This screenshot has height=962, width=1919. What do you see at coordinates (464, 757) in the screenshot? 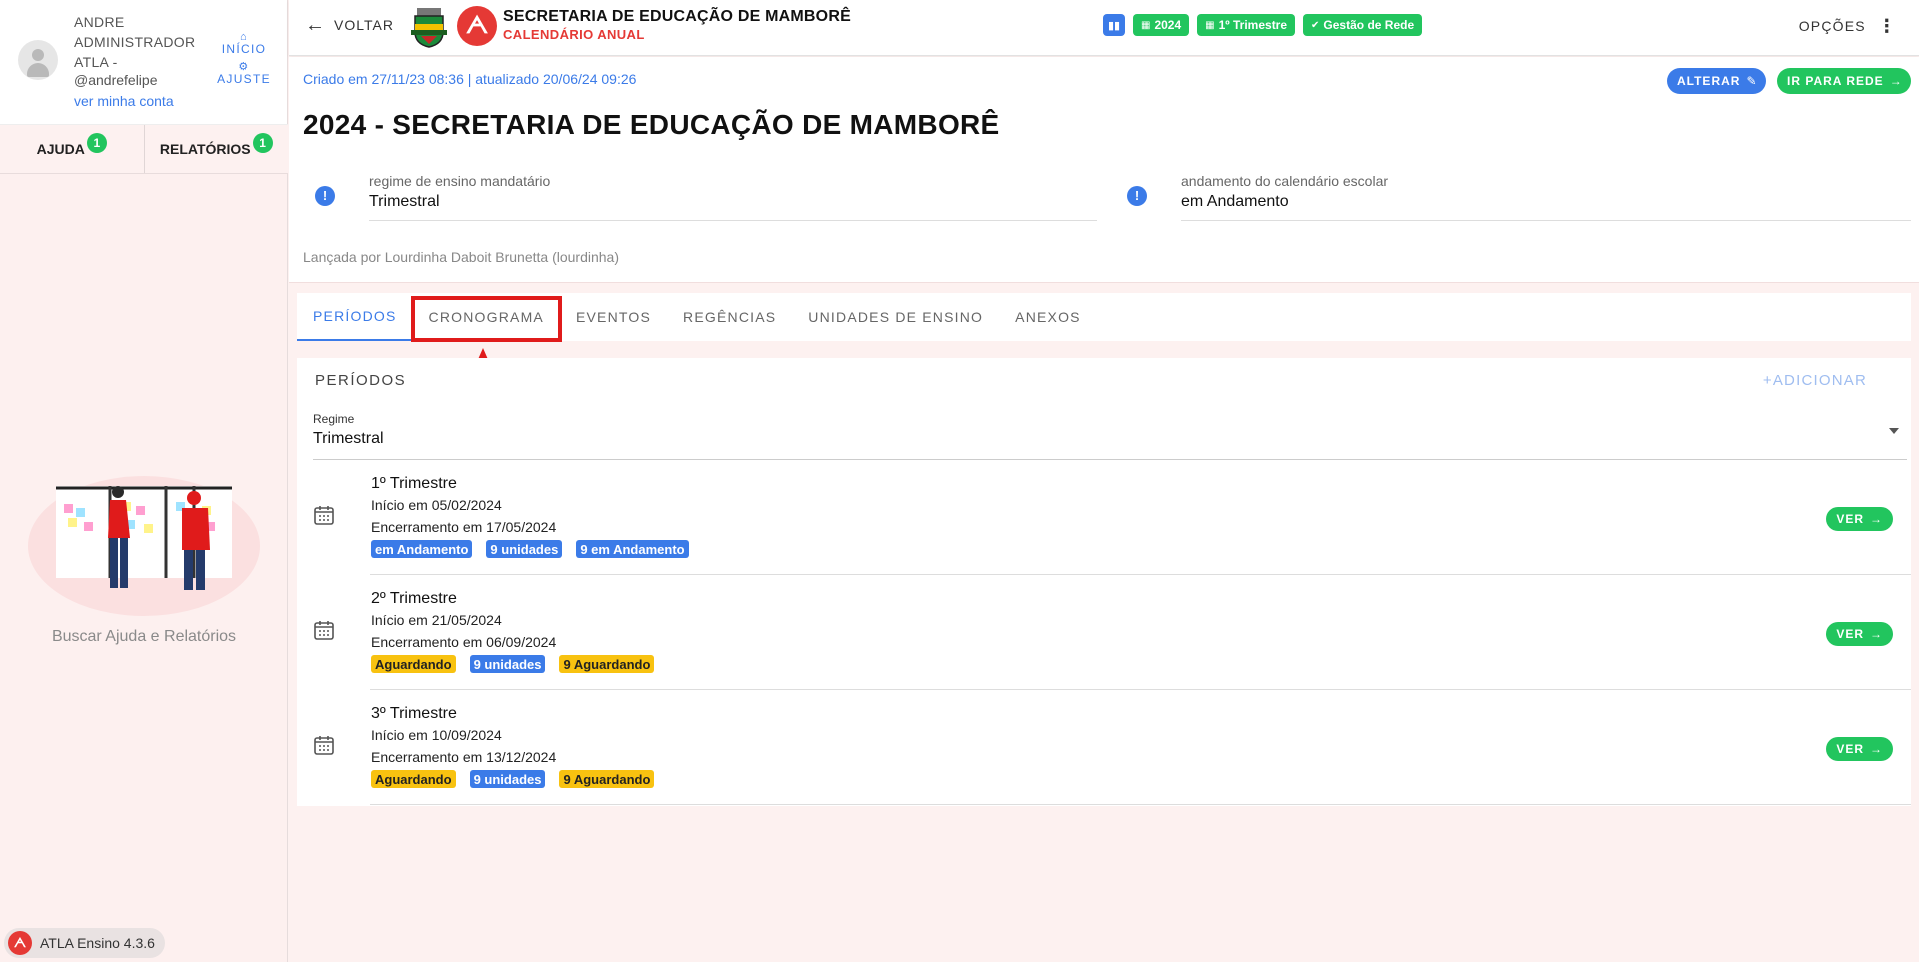
I see `period-end: Encerramento em 13/12/2024` at bounding box center [464, 757].